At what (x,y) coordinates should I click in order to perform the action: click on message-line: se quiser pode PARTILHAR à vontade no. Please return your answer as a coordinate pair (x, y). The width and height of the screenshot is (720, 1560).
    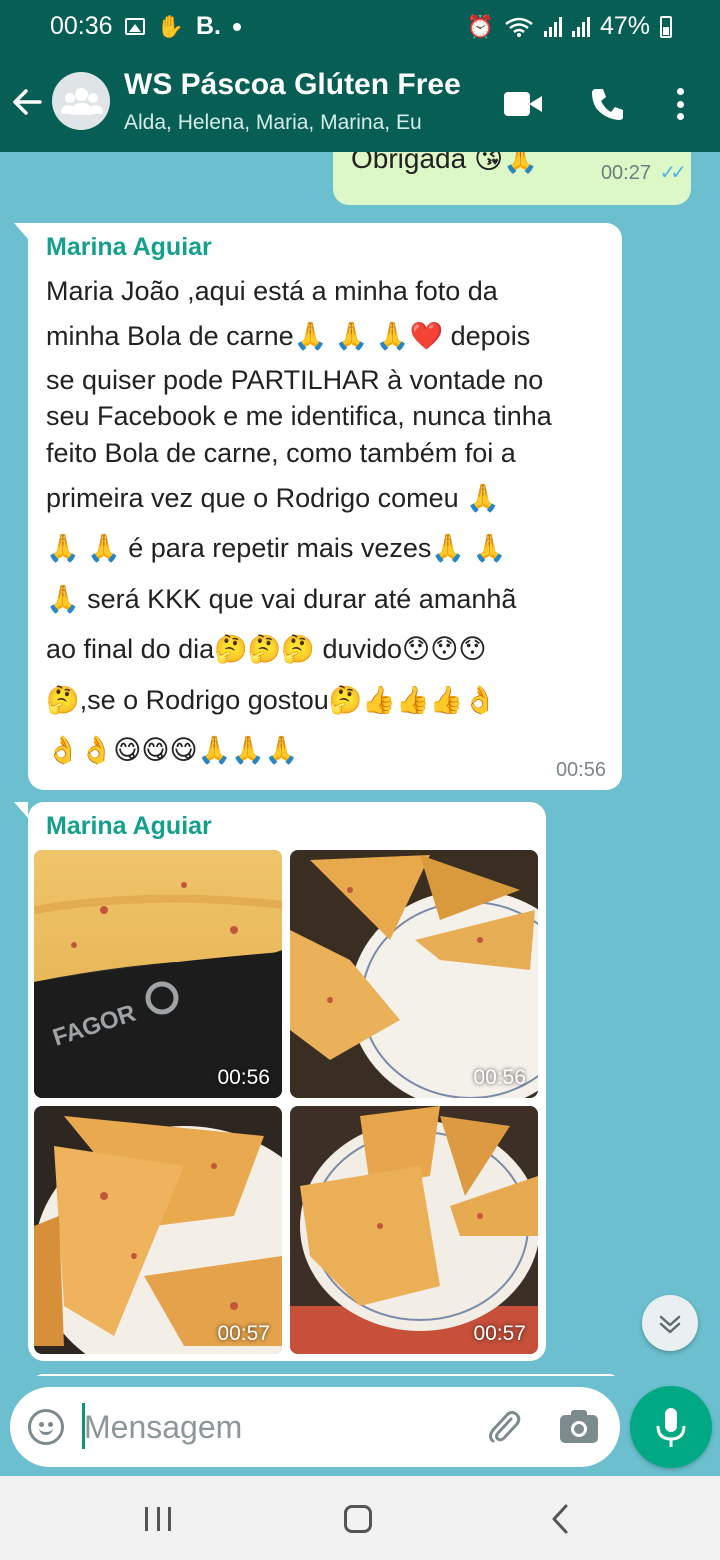
    Looking at the image, I should click on (295, 380).